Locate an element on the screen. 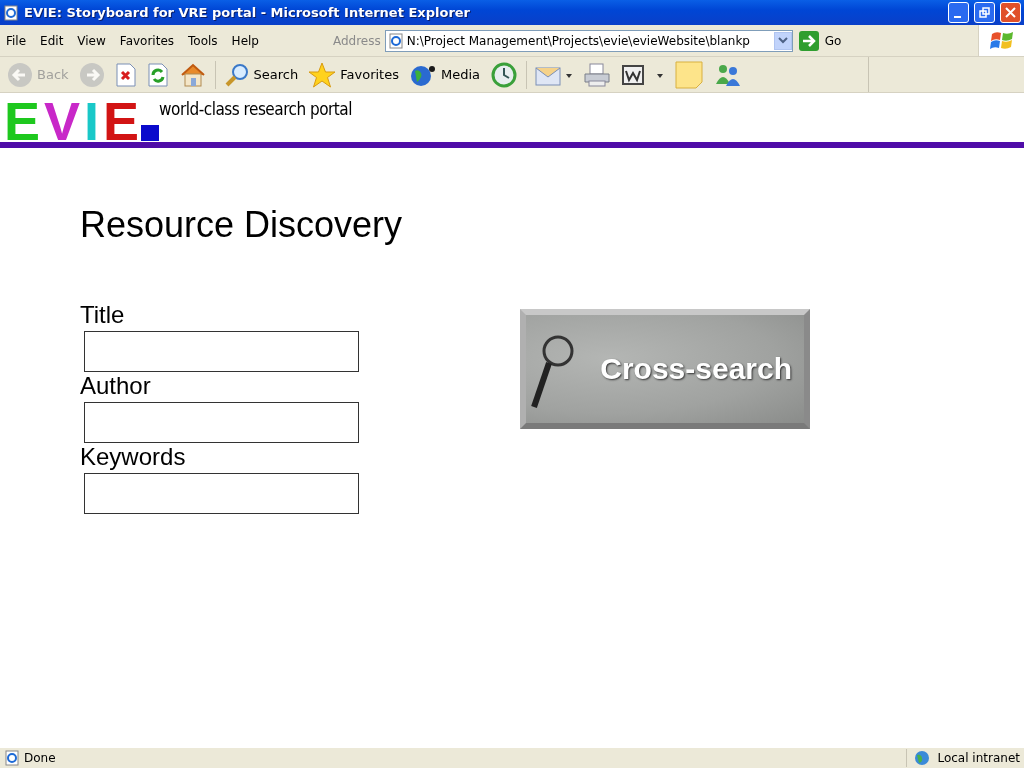 The image size is (1024, 768). minimize-button is located at coordinates (958, 12).